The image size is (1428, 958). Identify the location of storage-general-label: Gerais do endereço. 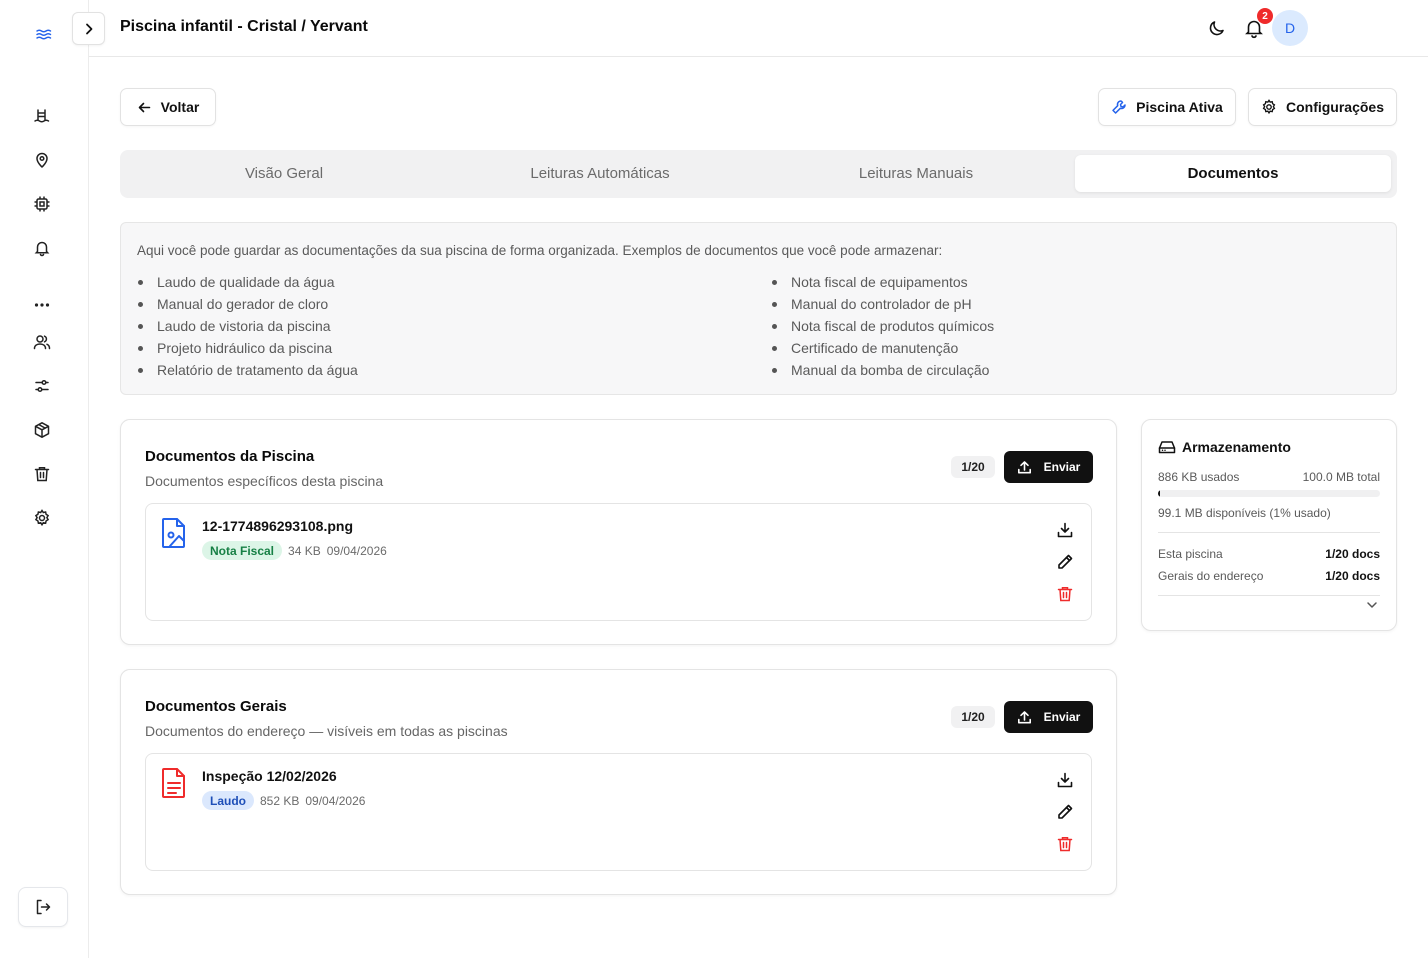
(1211, 576).